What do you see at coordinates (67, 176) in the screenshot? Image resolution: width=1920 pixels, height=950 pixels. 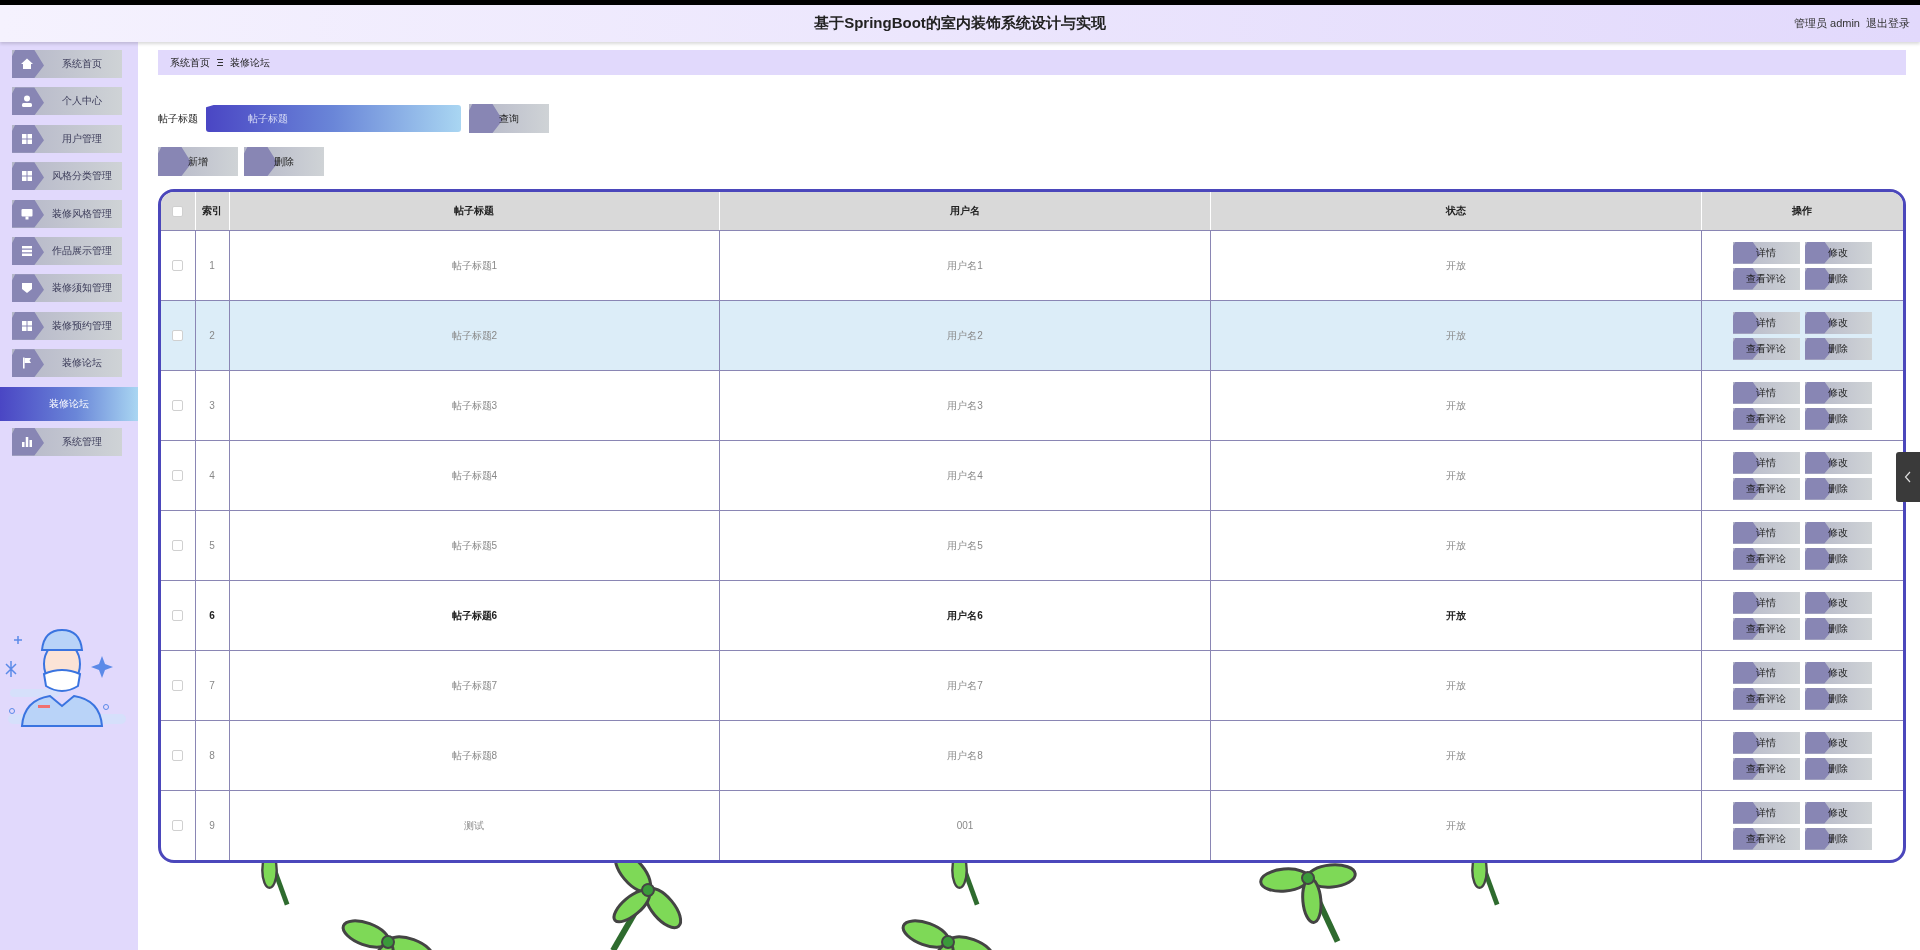 I see `sidebar-item: 风格分类管理` at bounding box center [67, 176].